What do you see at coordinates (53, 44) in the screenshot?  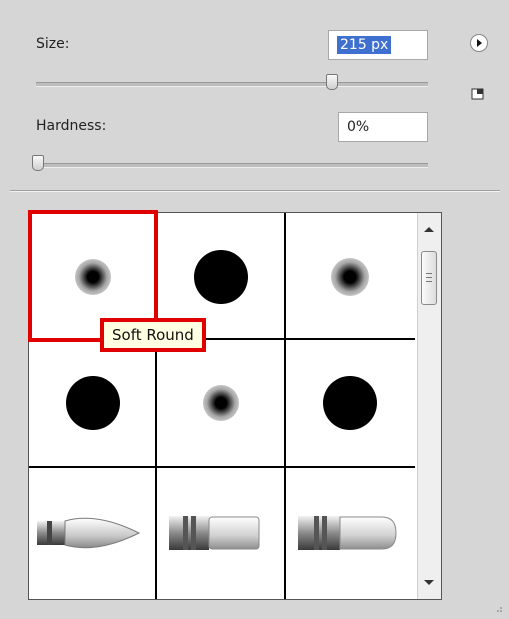 I see `size-label: Size:` at bounding box center [53, 44].